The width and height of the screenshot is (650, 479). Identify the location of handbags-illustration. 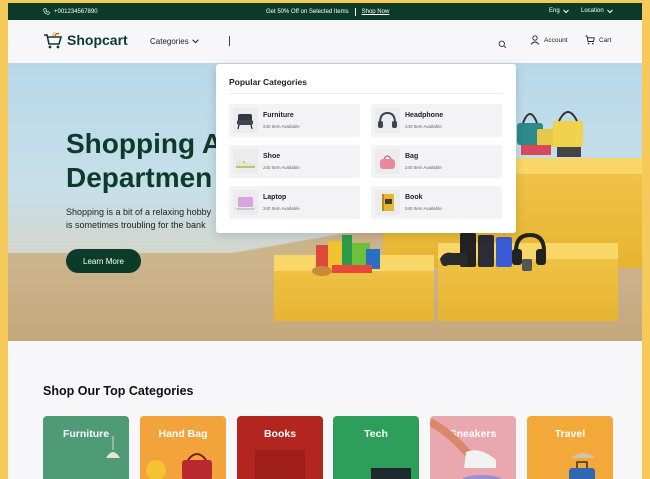
(550, 134).